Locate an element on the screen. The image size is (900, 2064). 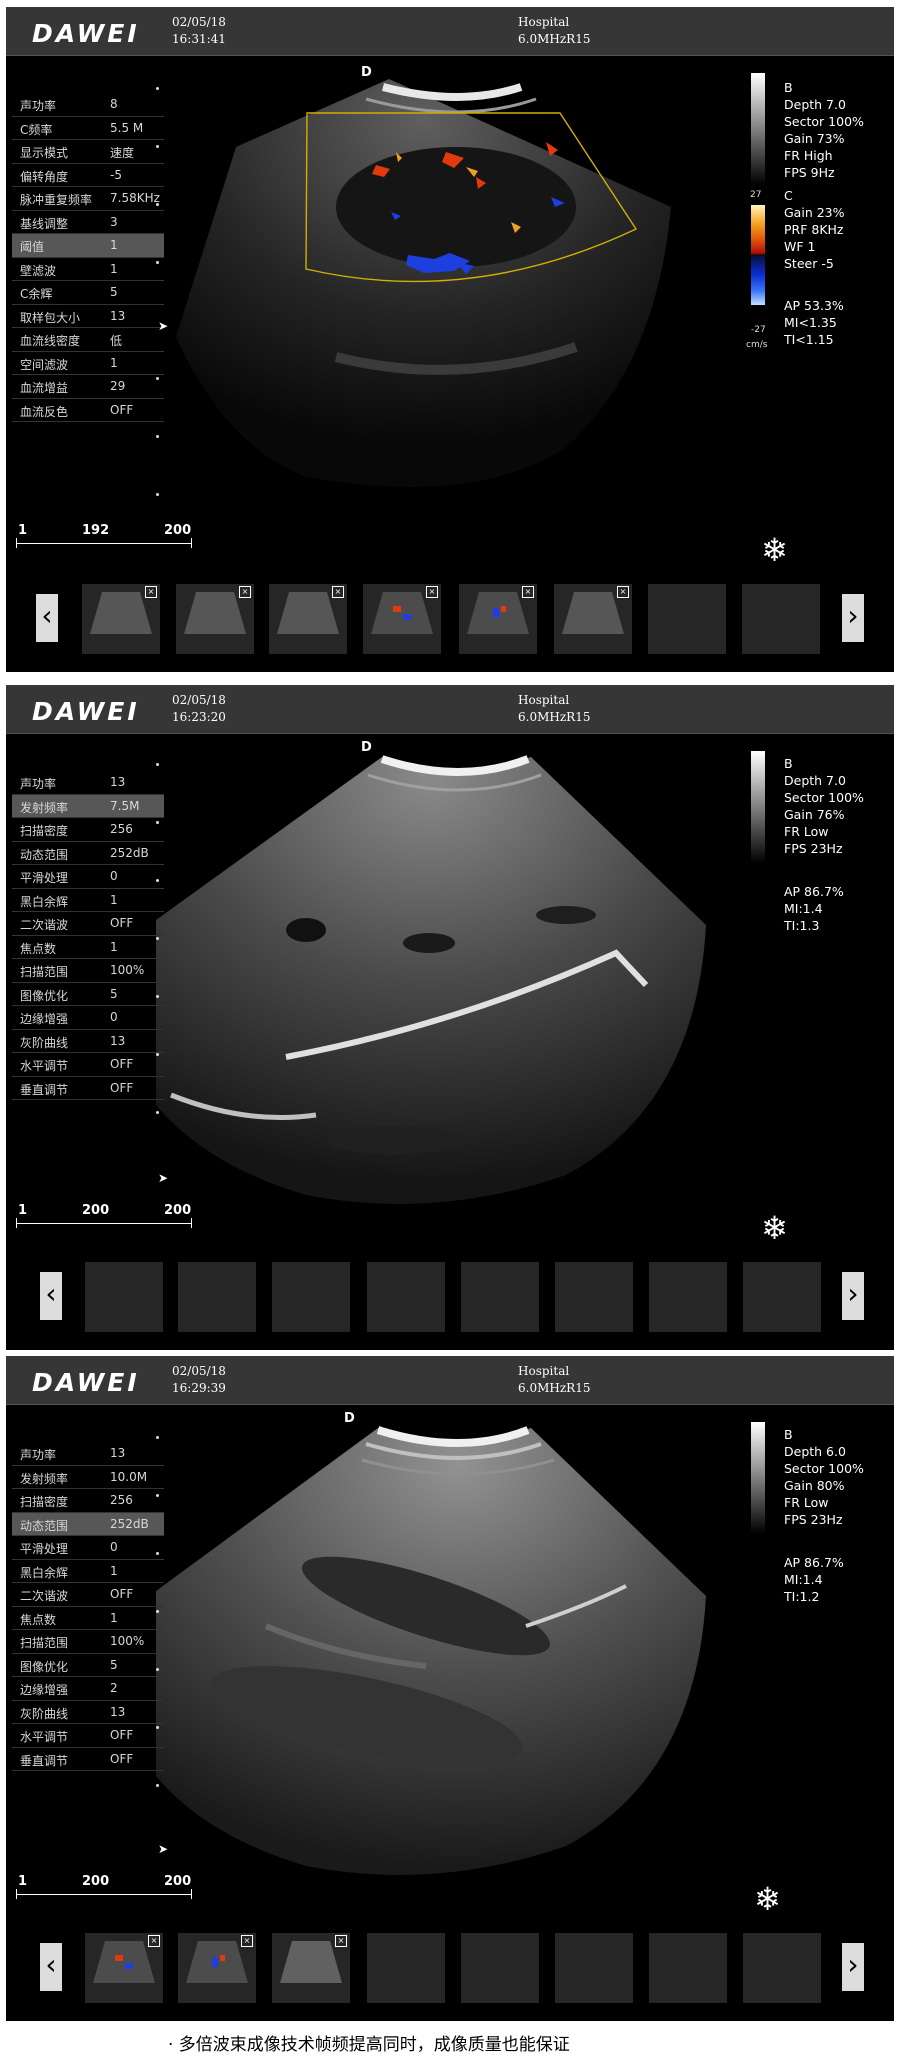
param-row-selected: 动态范围 252dB is located at coordinates (88, 1524).